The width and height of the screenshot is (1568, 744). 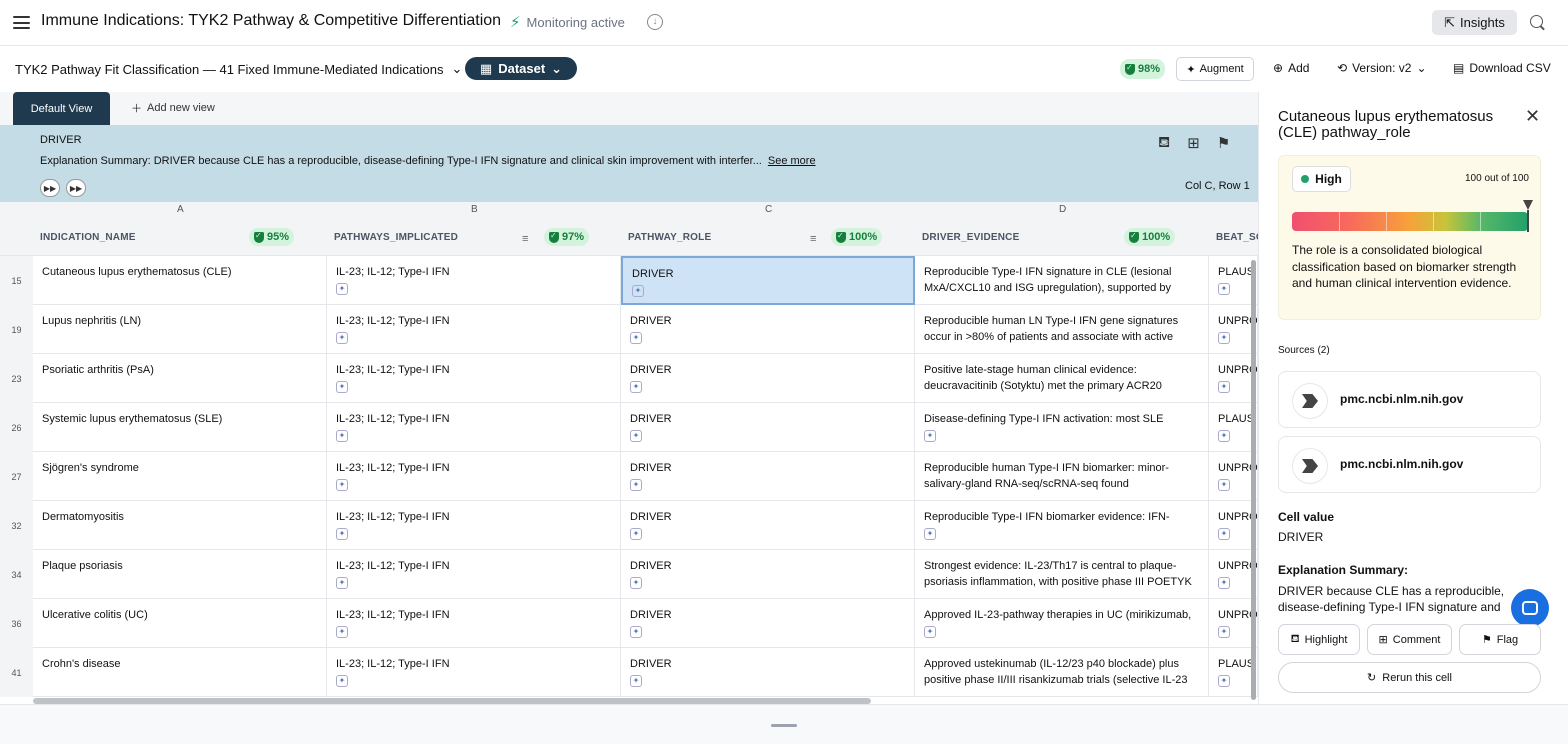 What do you see at coordinates (180, 525) in the screenshot?
I see `table-cell: Dermatomyositis` at bounding box center [180, 525].